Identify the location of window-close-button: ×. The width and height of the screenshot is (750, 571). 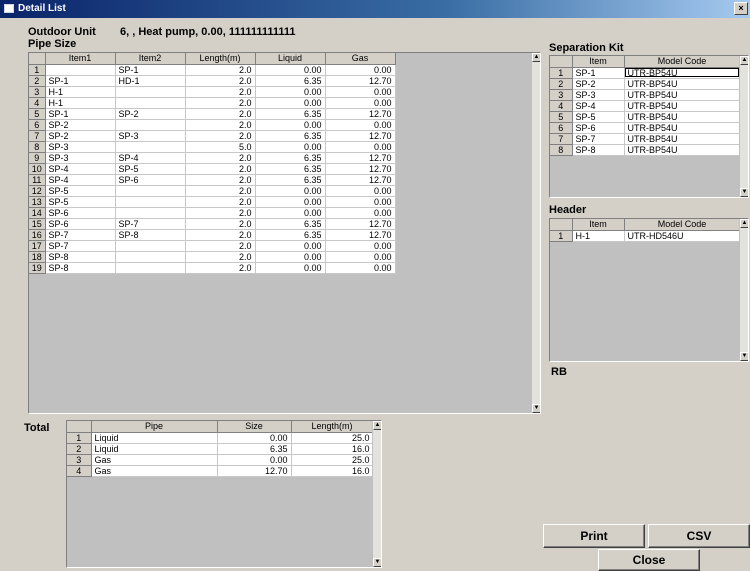
(741, 8).